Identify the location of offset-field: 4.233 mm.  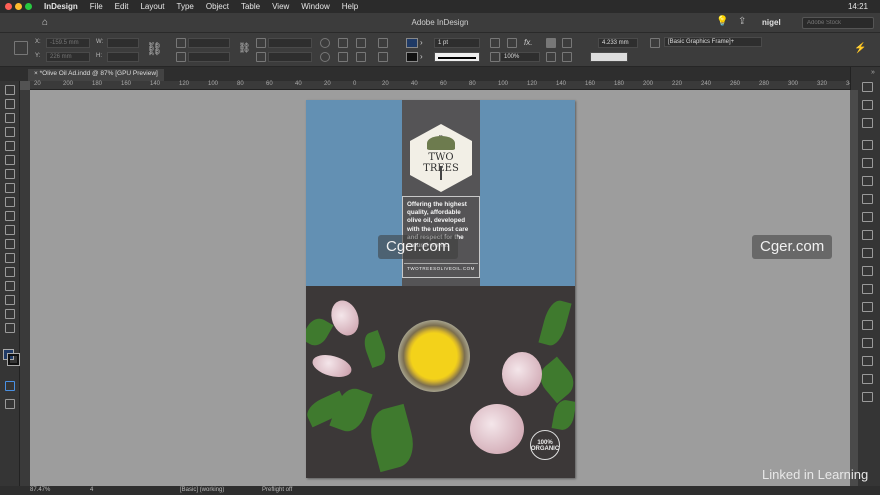
(618, 43).